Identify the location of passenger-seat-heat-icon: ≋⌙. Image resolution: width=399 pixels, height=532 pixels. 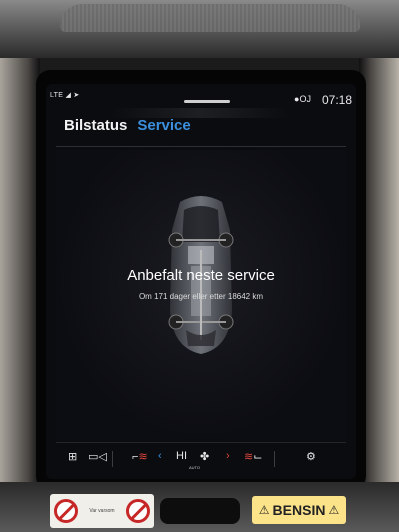
(253, 456).